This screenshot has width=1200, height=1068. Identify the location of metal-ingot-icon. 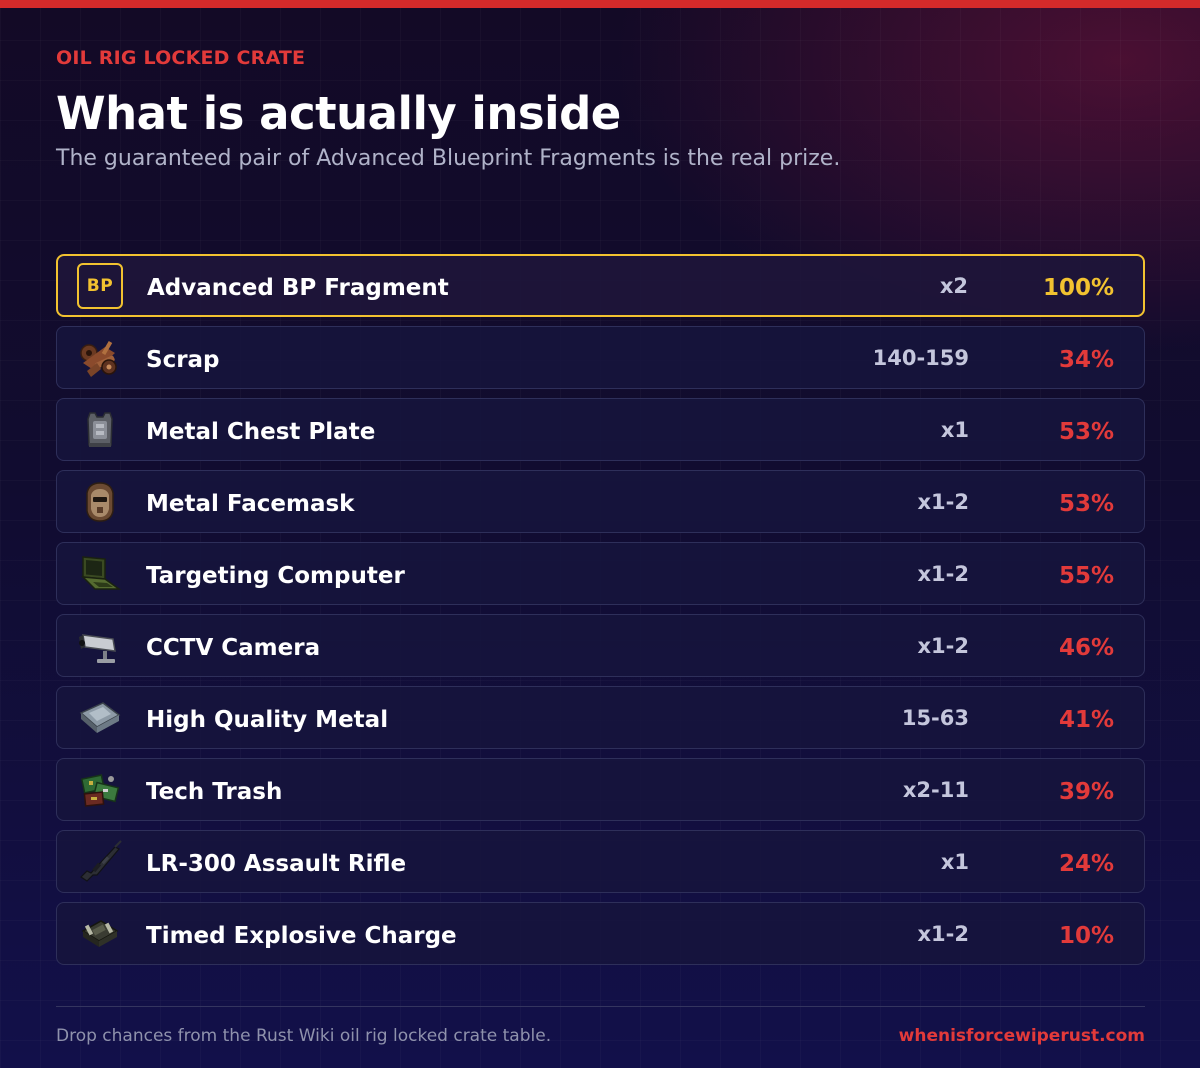
(100, 718).